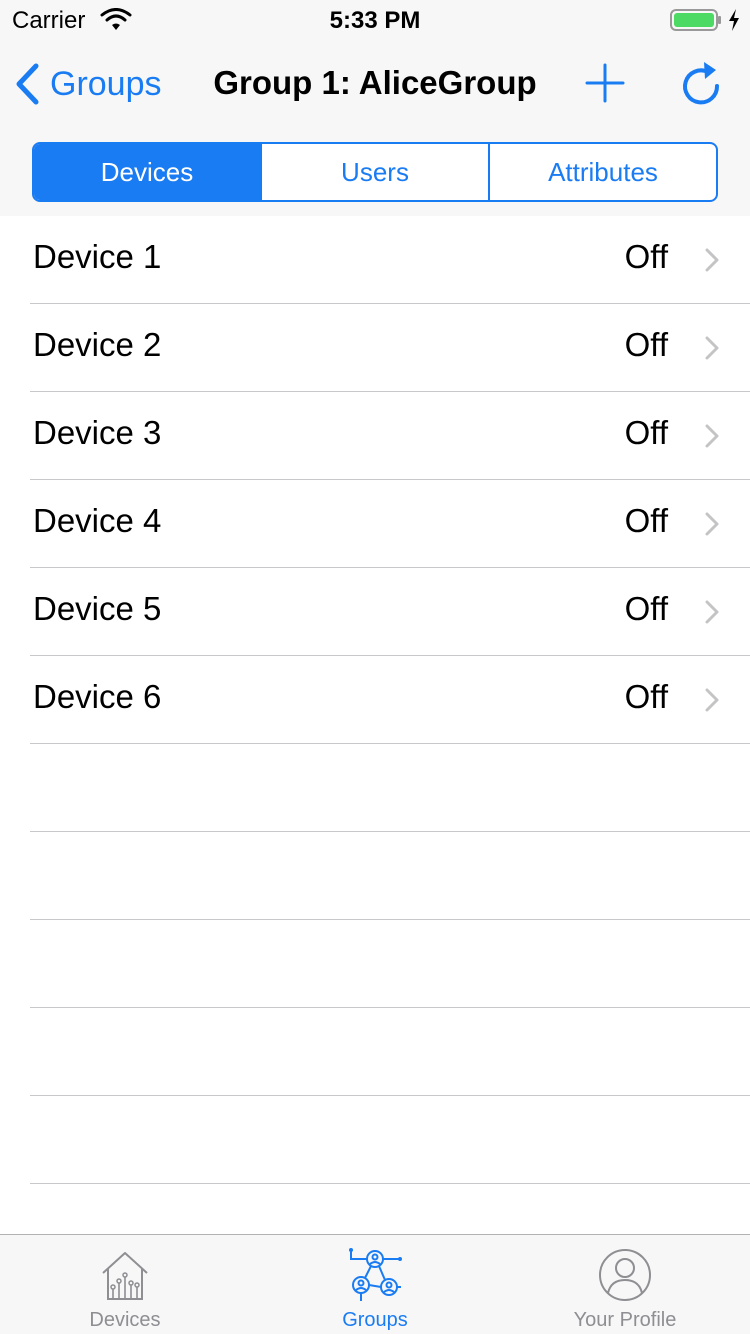  Describe the element at coordinates (125, 1320) in the screenshot. I see `tab-label: Devices` at that location.